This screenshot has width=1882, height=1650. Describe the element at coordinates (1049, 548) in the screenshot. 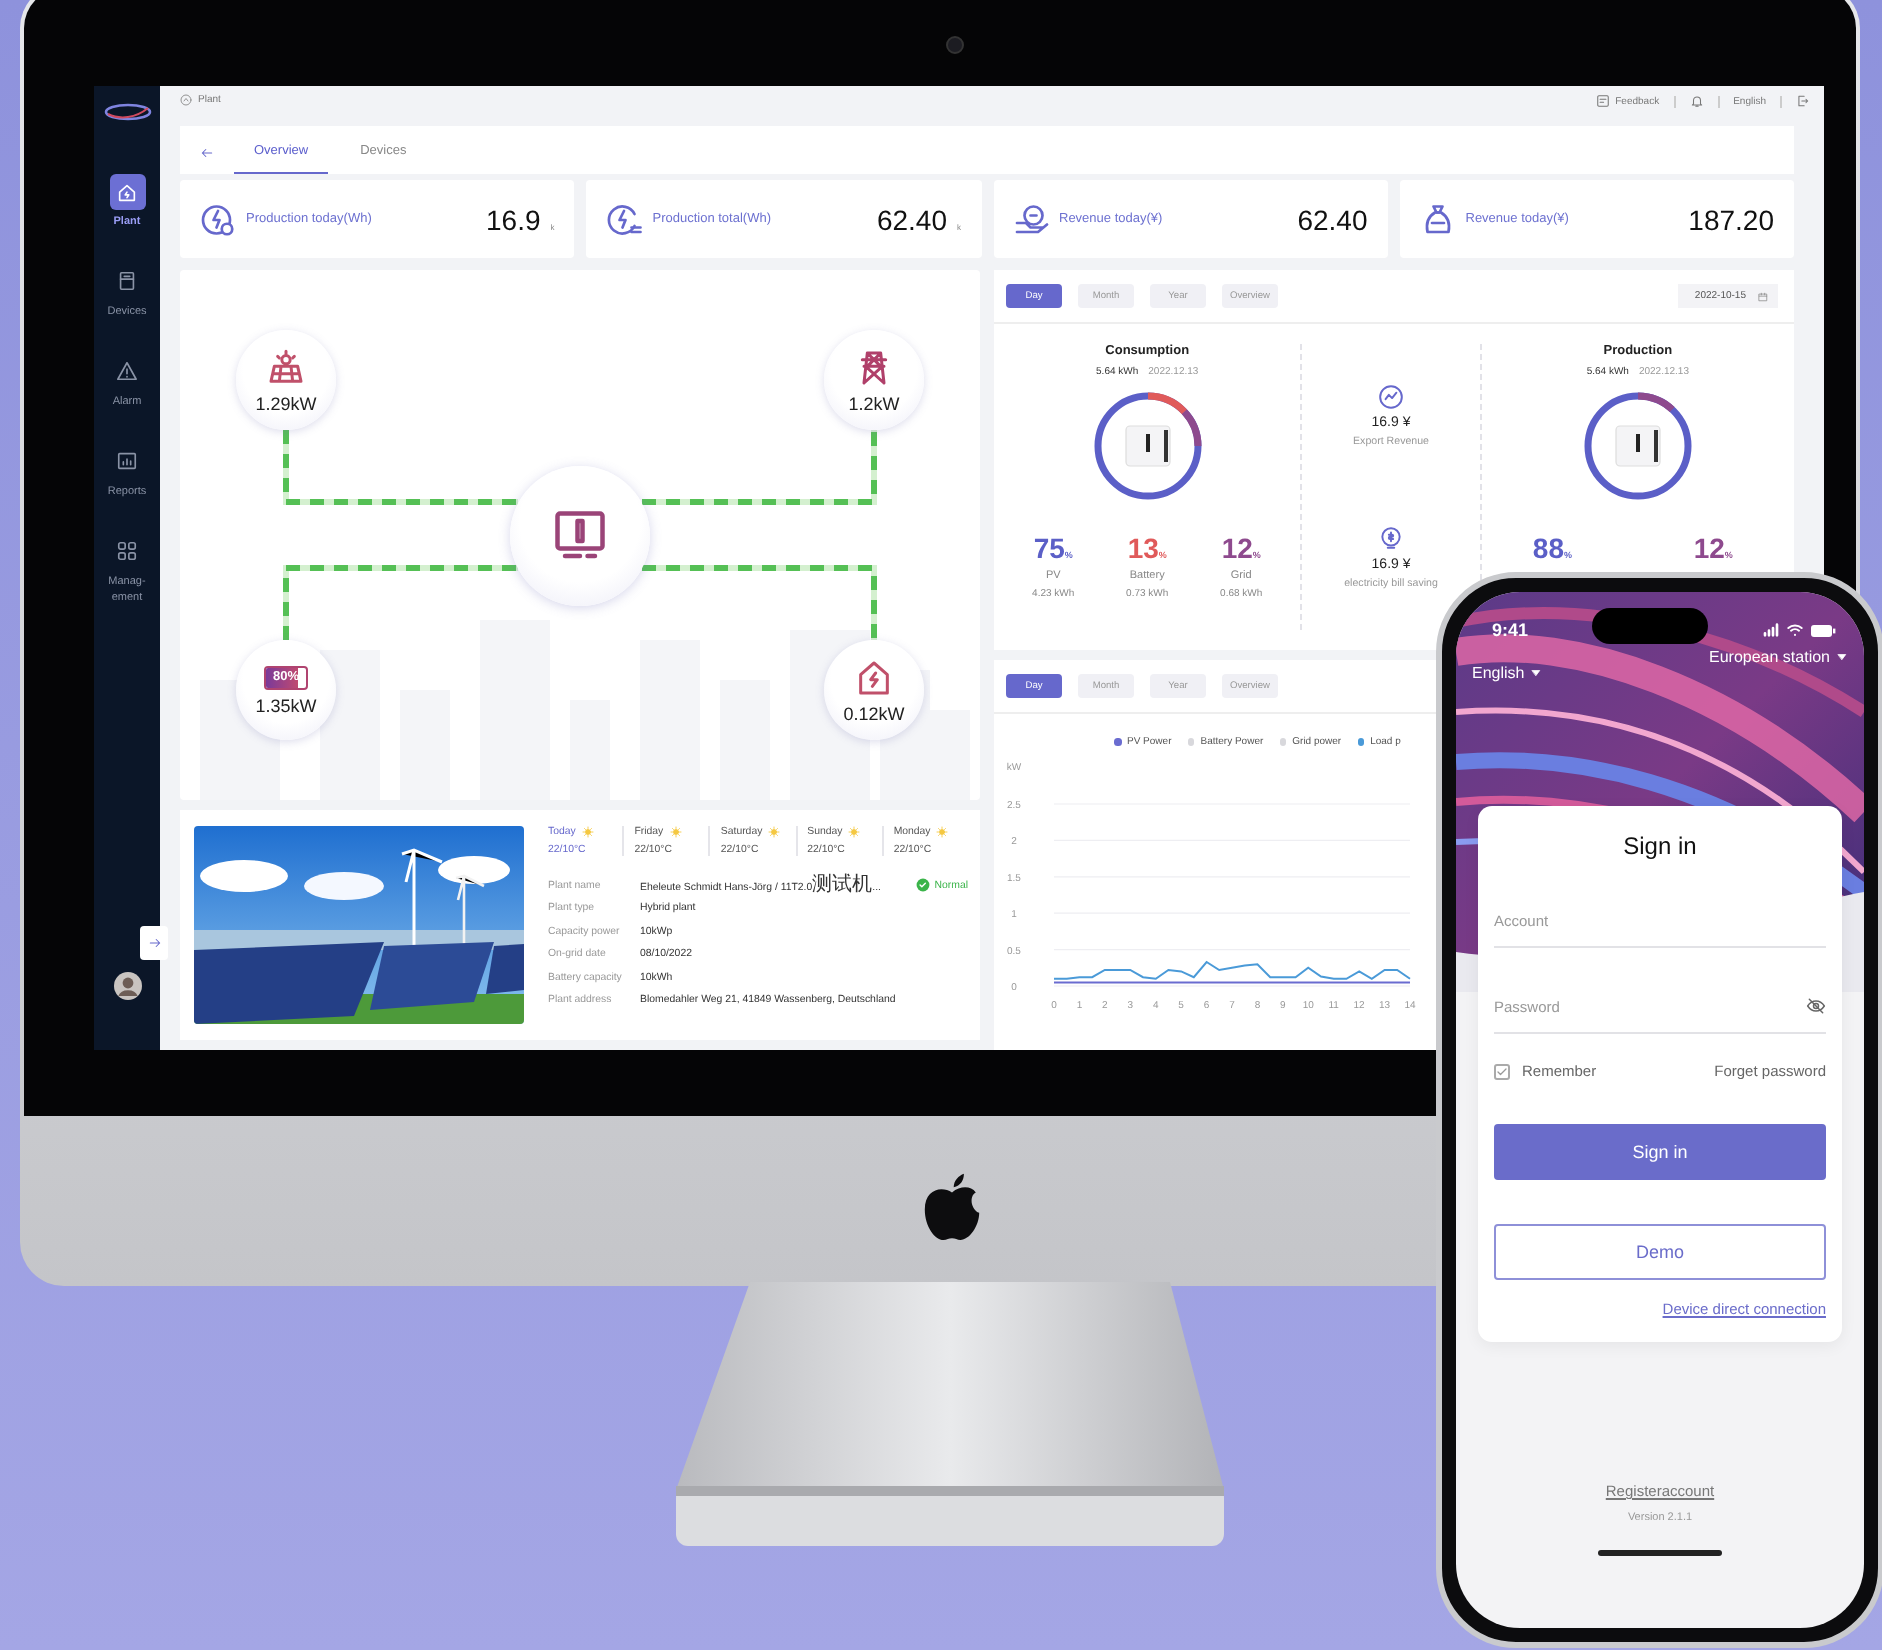

I see `percent-value: 75` at that location.